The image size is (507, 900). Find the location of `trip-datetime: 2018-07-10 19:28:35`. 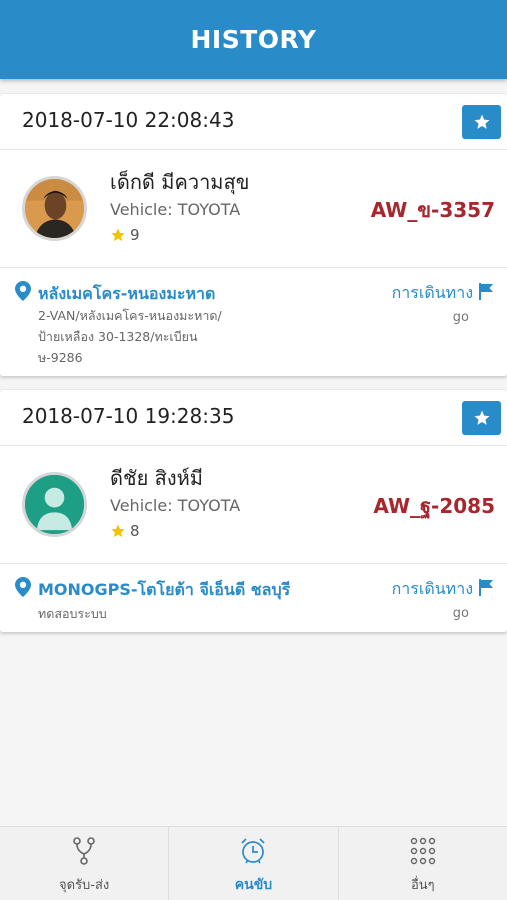

trip-datetime: 2018-07-10 19:28:35 is located at coordinates (128, 416).